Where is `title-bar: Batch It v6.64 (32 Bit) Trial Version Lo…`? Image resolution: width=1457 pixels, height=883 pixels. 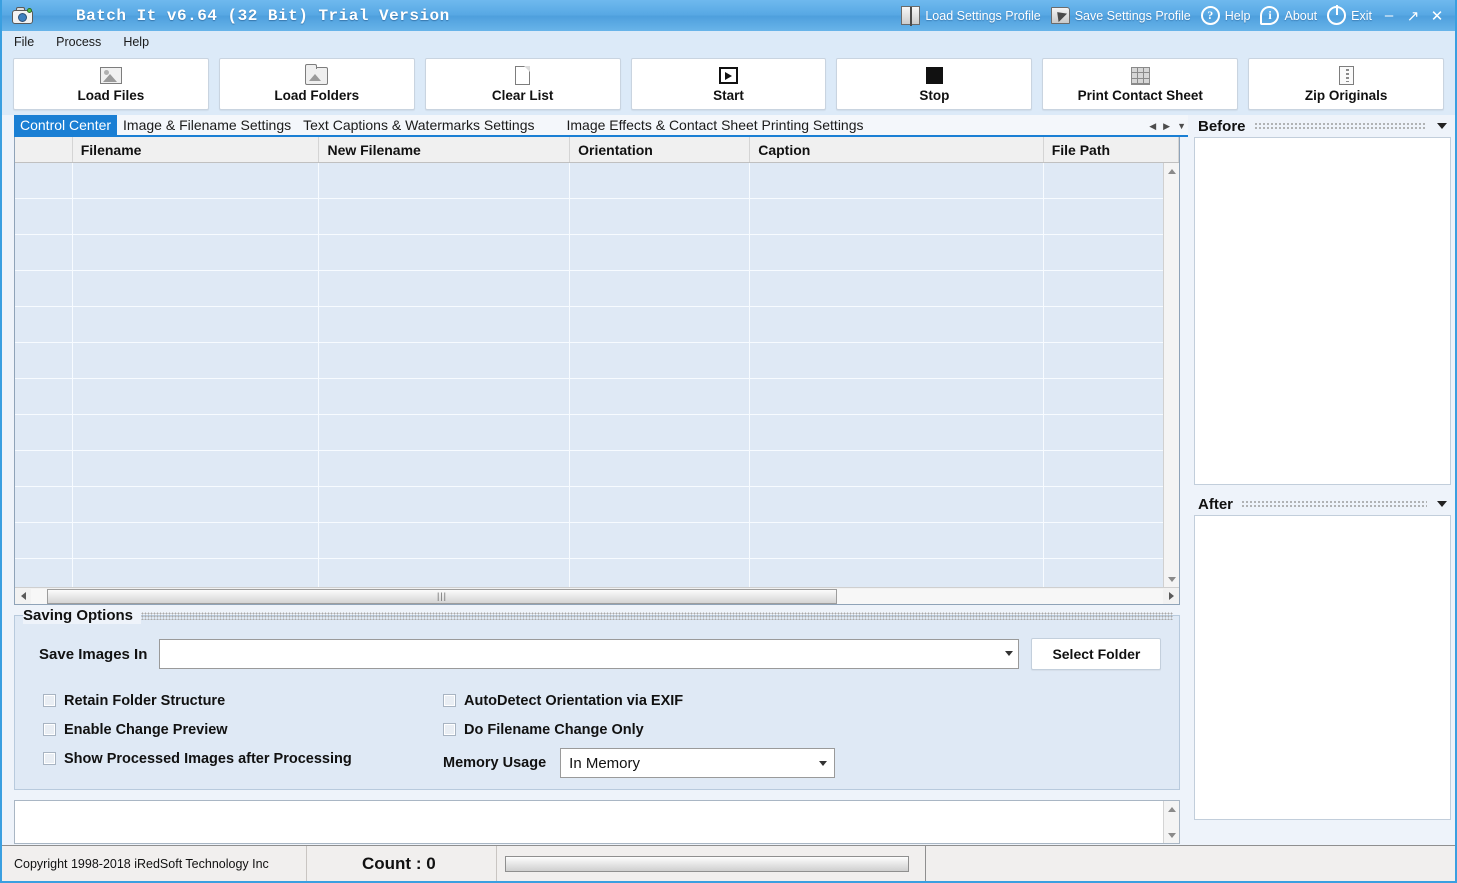
title-bar: Batch It v6.64 (32 Bit) Trial Version Lo… is located at coordinates (728, 15).